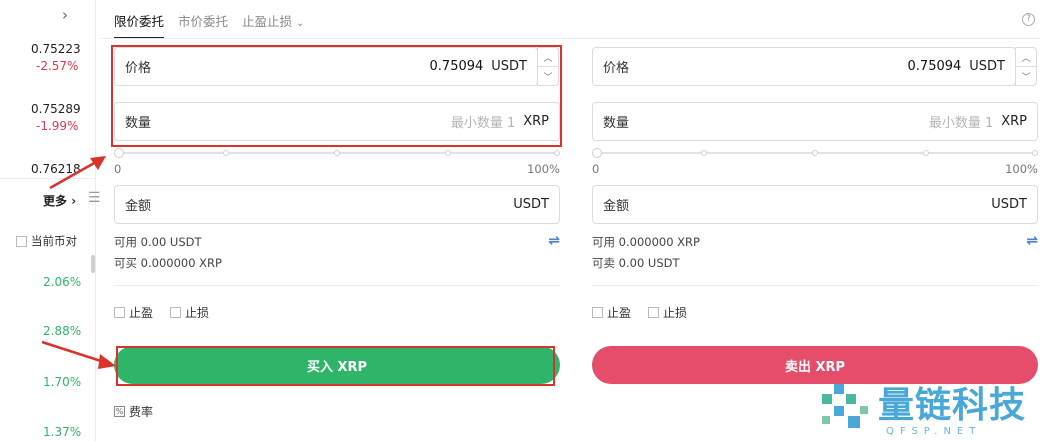  I want to click on sell-percent-slider, so click(815, 153).